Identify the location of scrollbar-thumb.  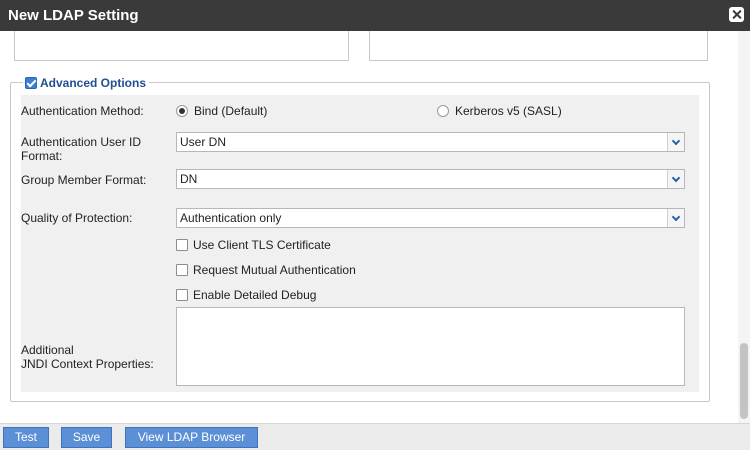
(744, 381).